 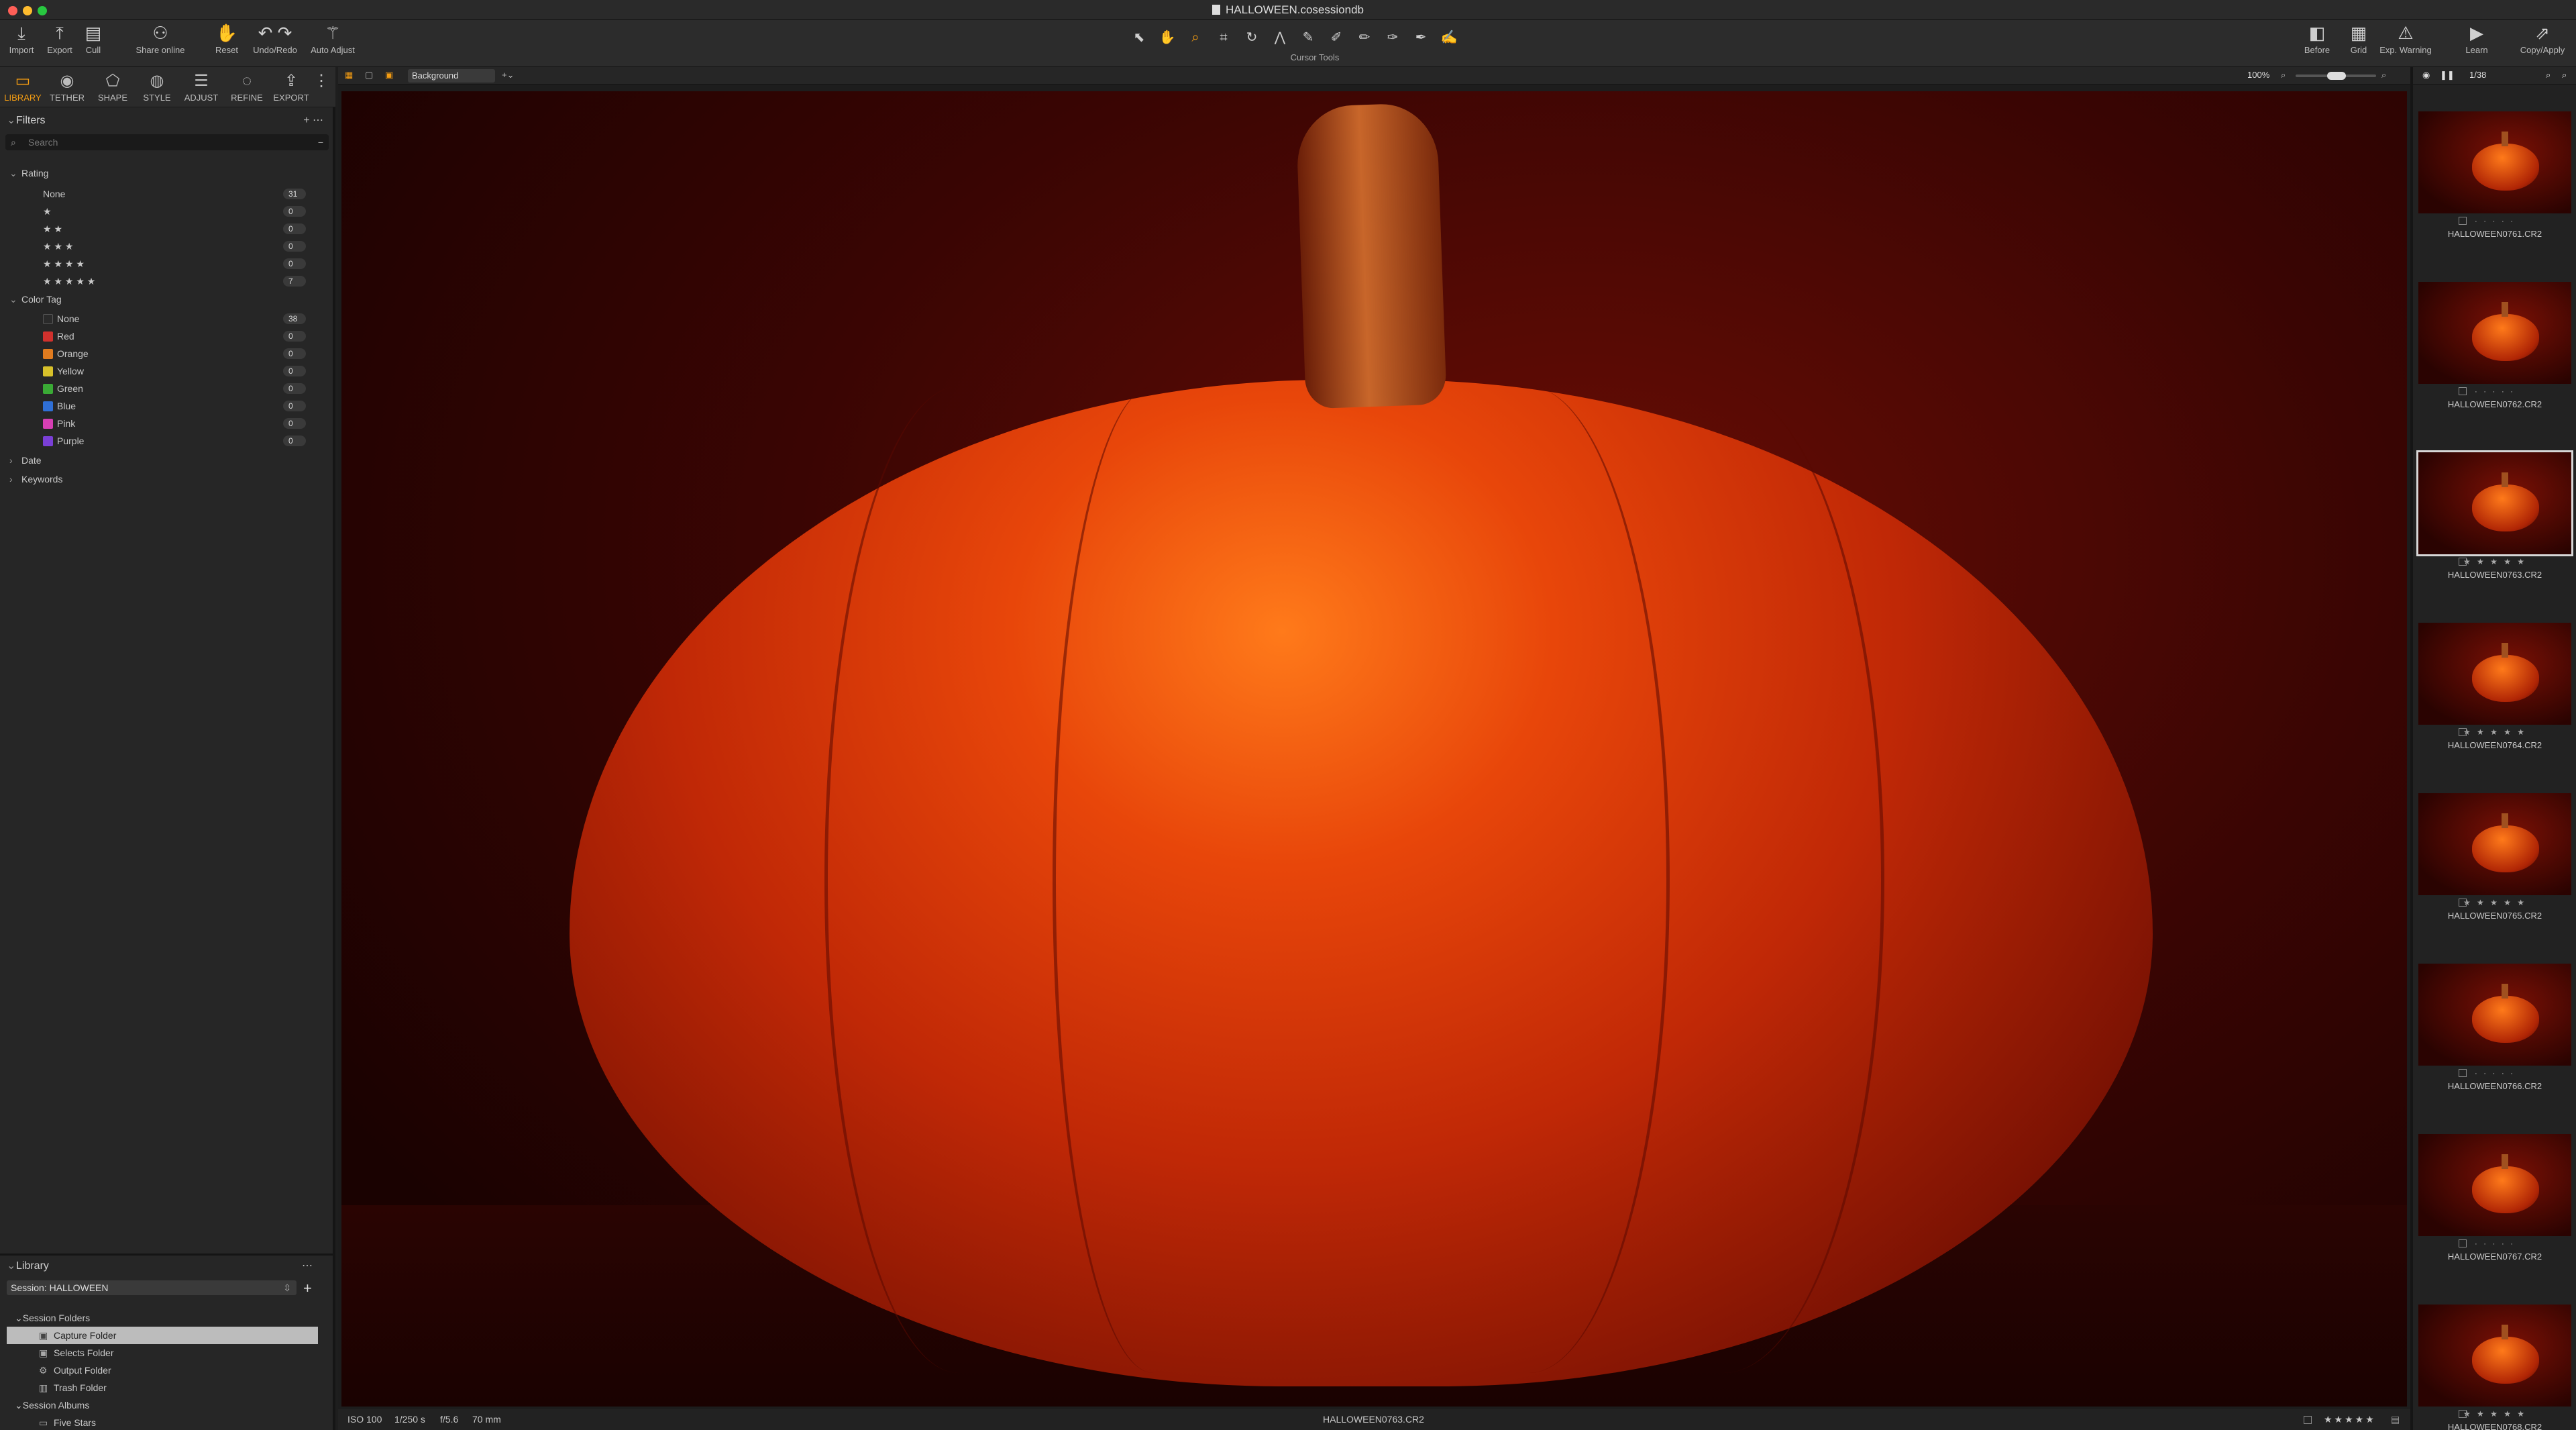 I want to click on thumbnail: · · · · · HALLOWEEN0766.CR2, so click(x=2494, y=1028).